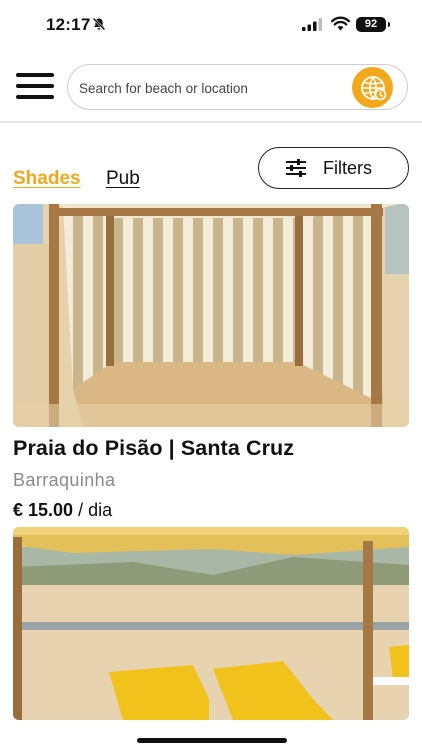 Image resolution: width=422 pixels, height=750 pixels. I want to click on price-amount: € 15.00, so click(43, 510).